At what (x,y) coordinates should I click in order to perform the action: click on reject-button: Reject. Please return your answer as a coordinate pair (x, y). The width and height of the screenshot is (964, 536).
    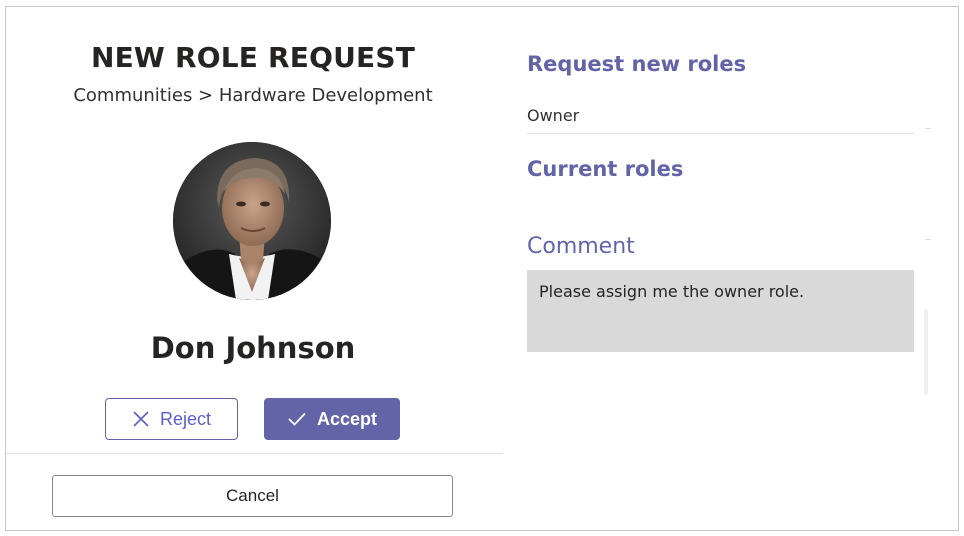
    Looking at the image, I should click on (171, 419).